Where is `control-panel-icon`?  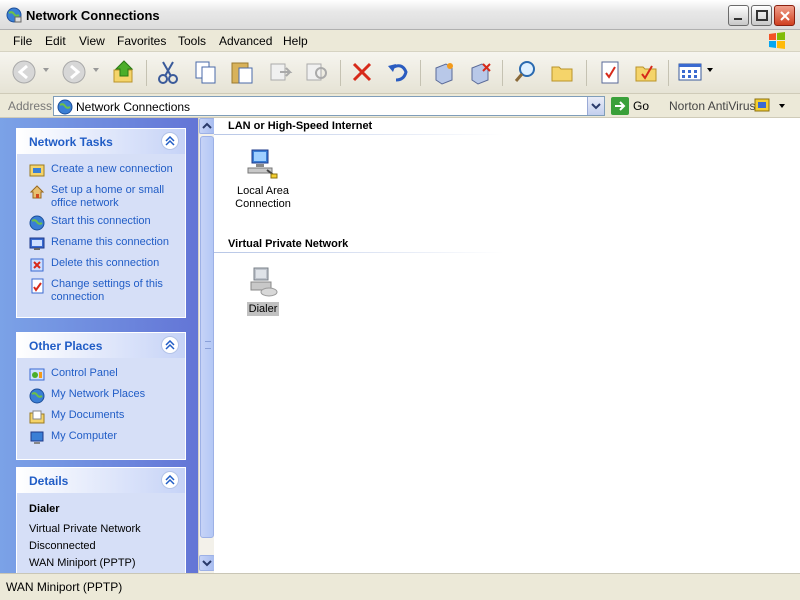 control-panel-icon is located at coordinates (37, 374).